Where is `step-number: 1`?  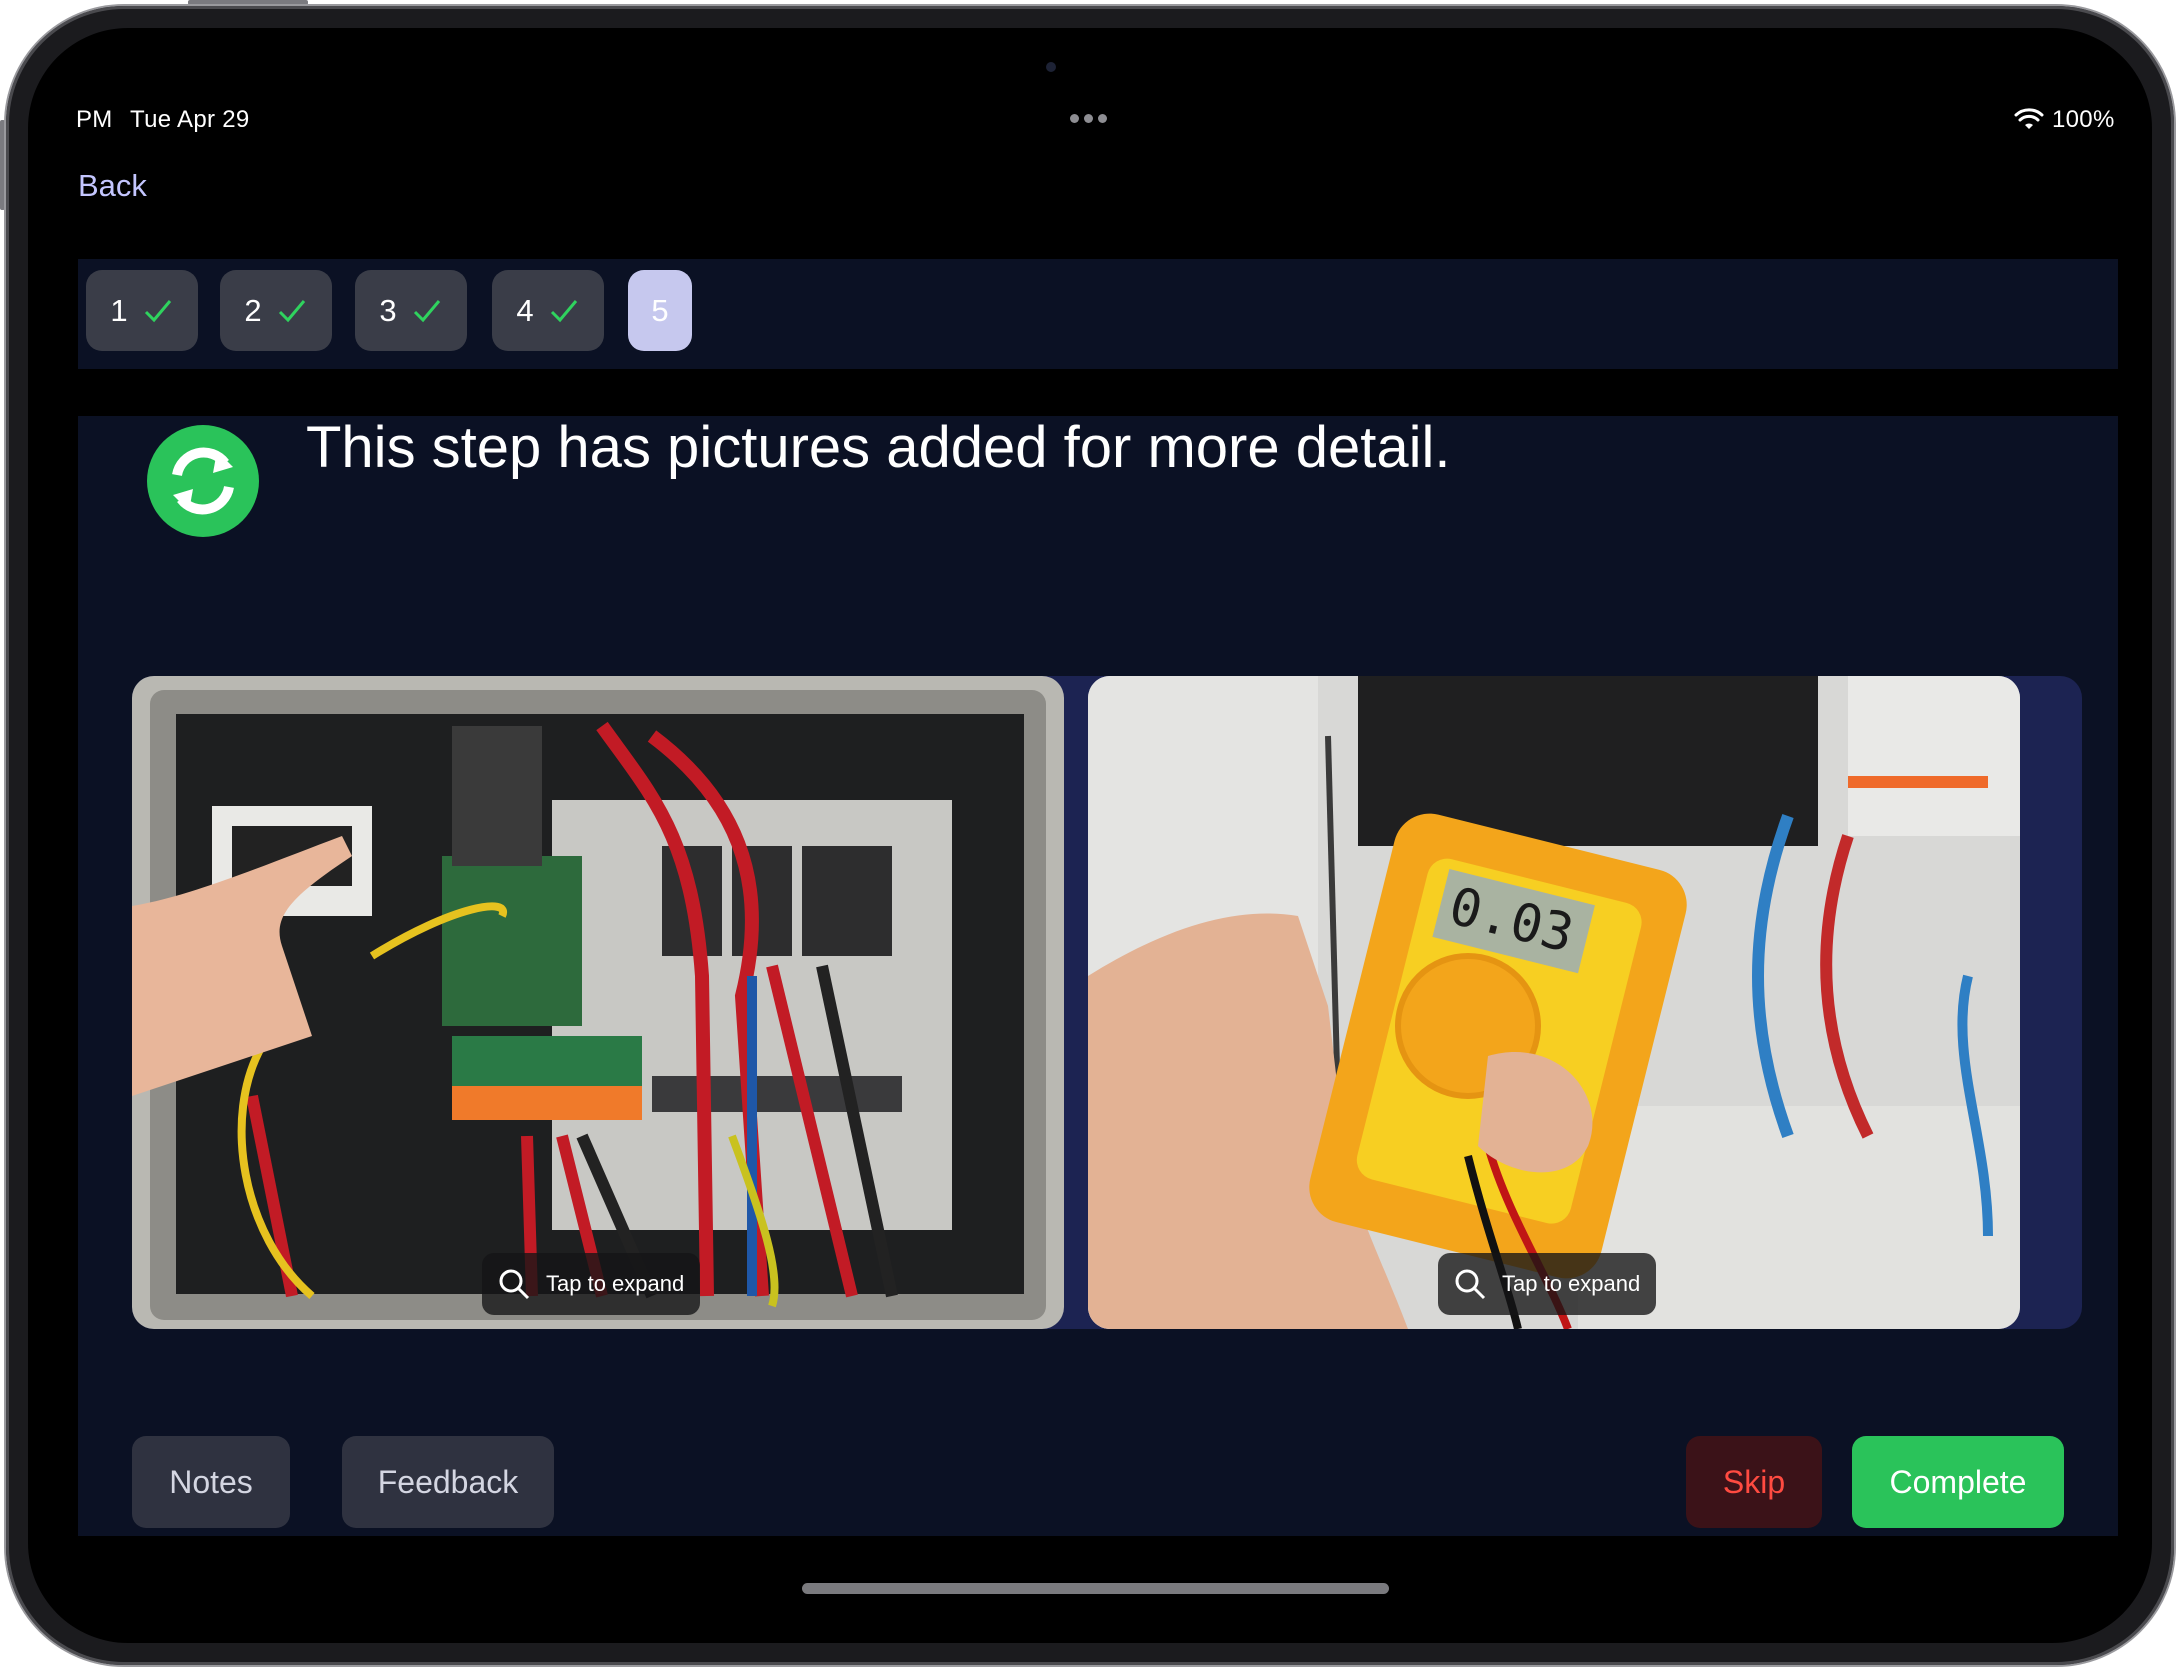
step-number: 1 is located at coordinates (119, 310).